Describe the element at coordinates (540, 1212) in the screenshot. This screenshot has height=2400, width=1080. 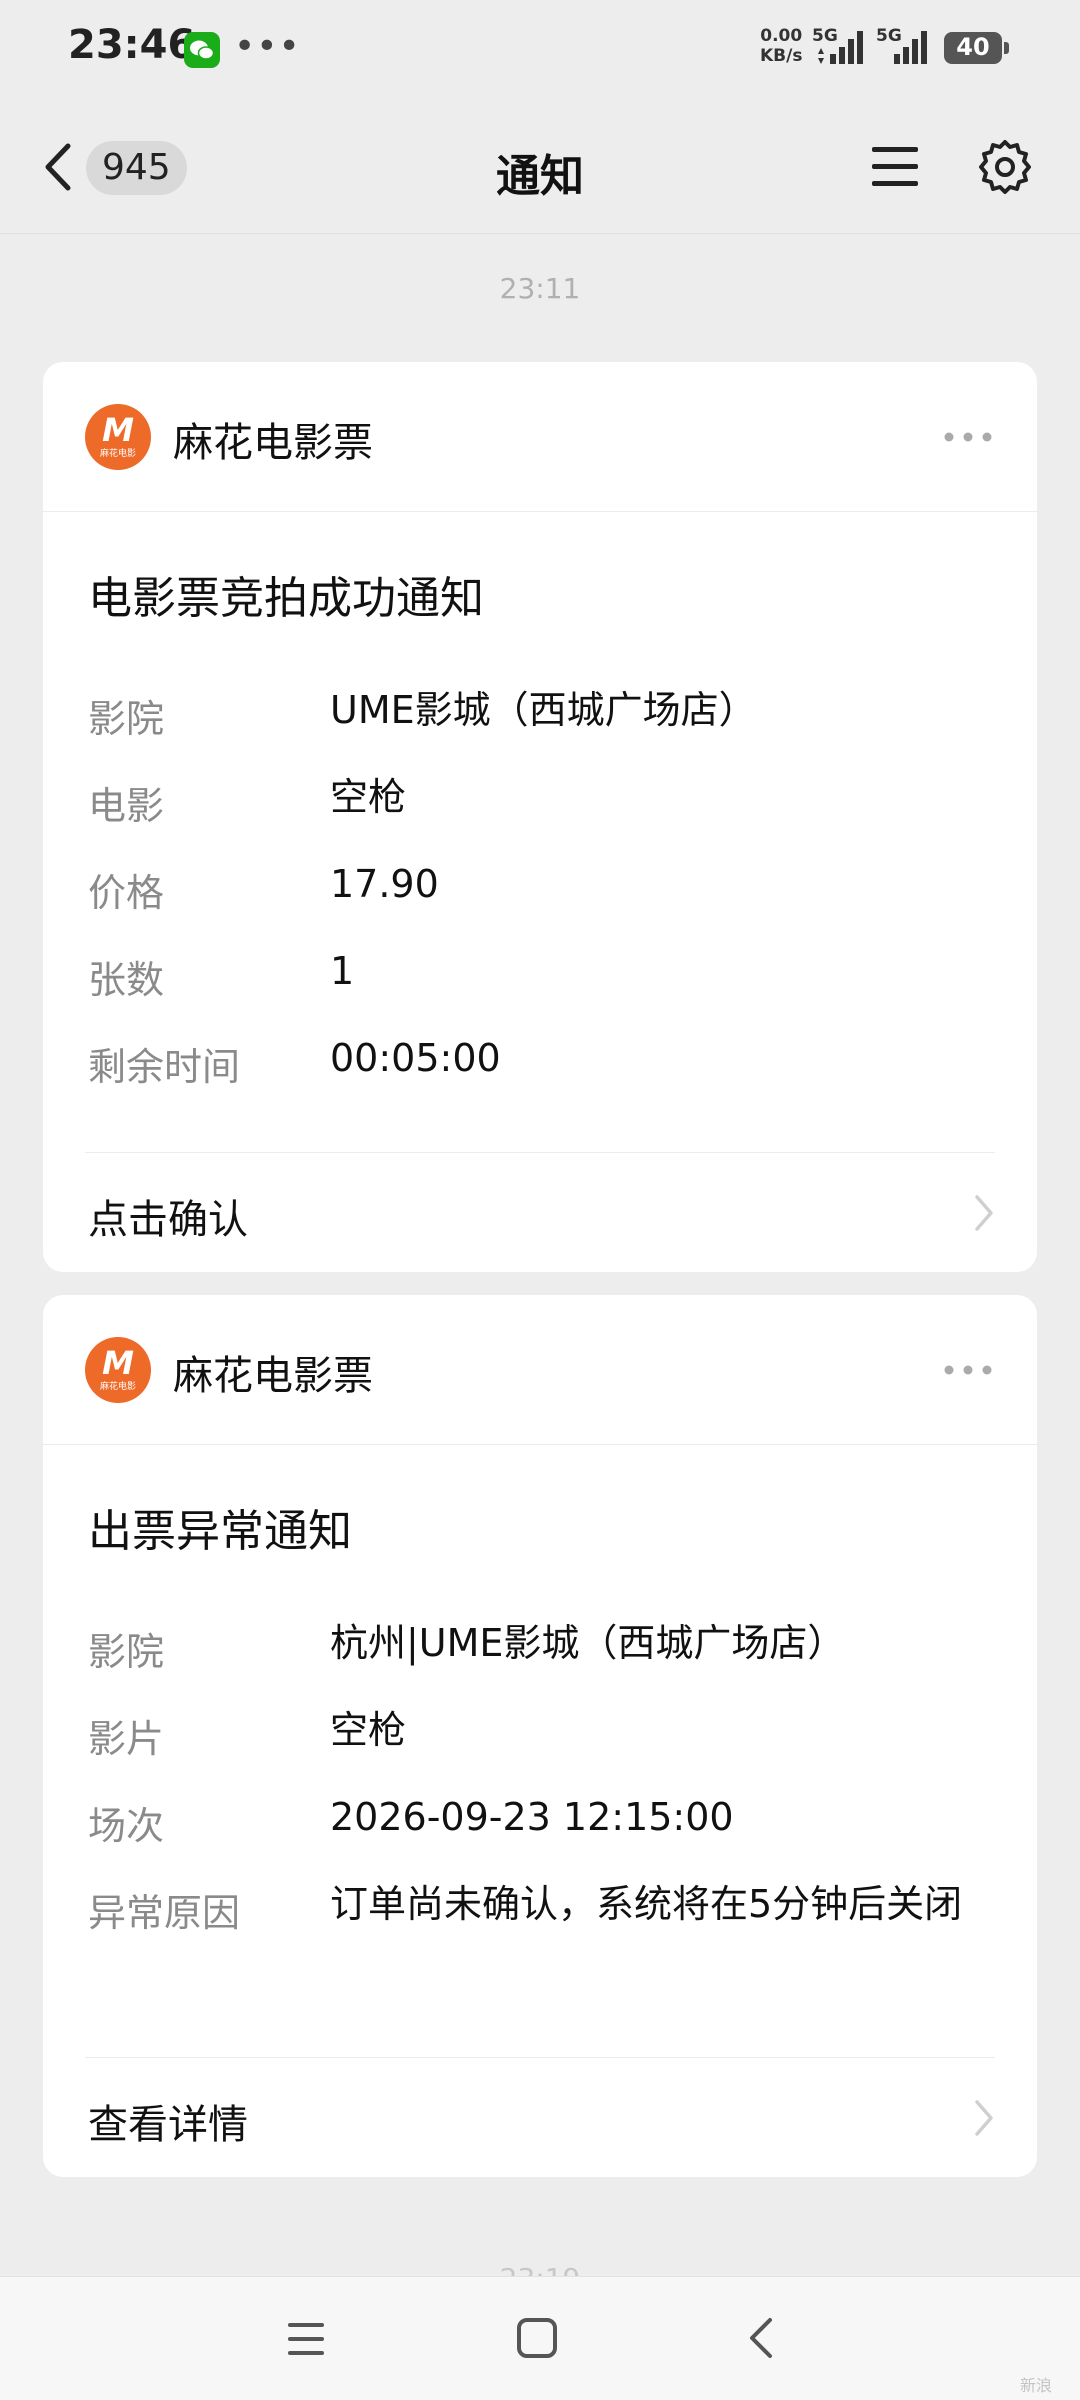
I see `confirm-action-row: 点击确认` at that location.